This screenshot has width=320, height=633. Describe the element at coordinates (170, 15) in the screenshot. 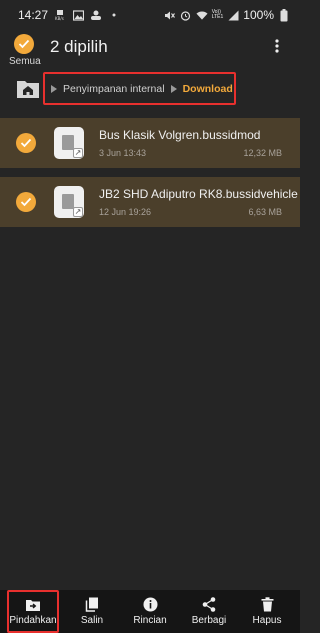

I see `mute-icon` at that location.